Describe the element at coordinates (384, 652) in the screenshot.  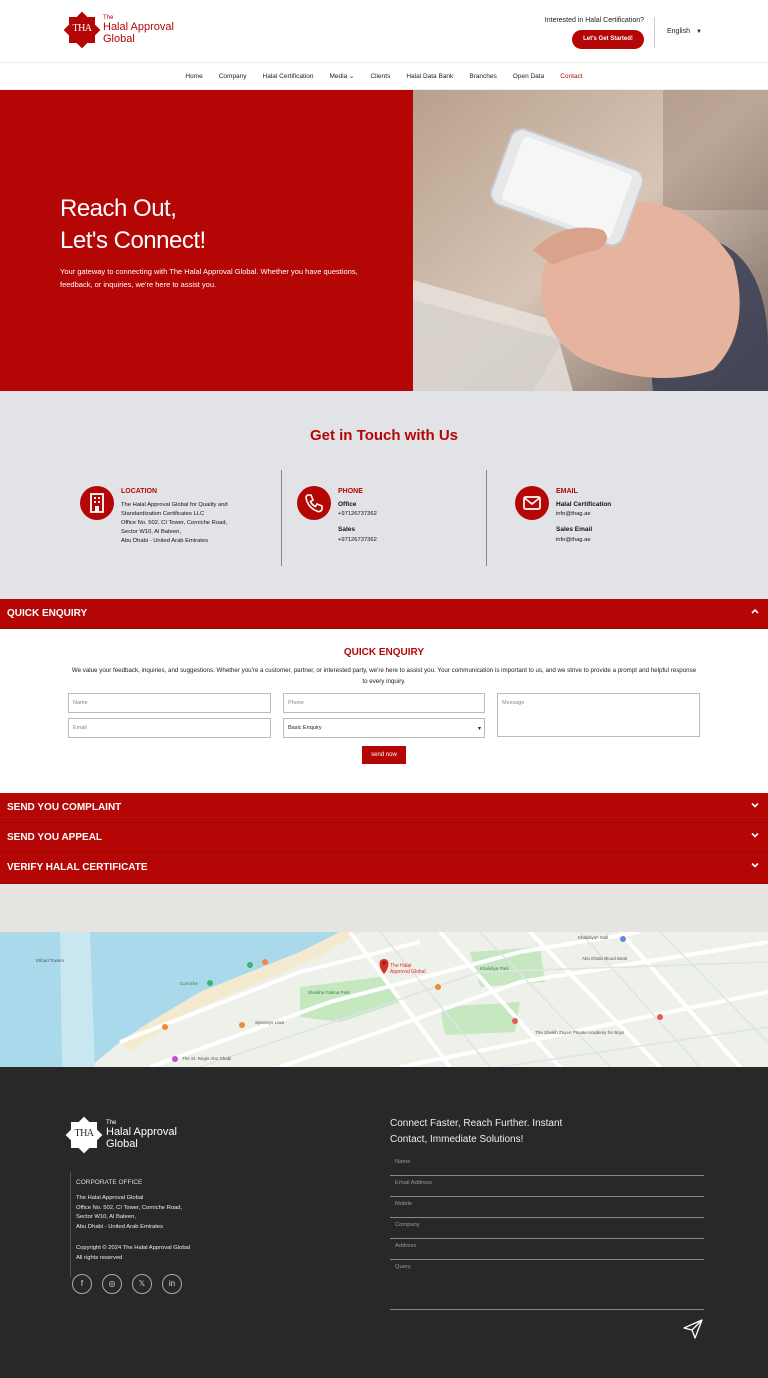
I see `enquiry-title: QUICK ENQUIRY` at that location.